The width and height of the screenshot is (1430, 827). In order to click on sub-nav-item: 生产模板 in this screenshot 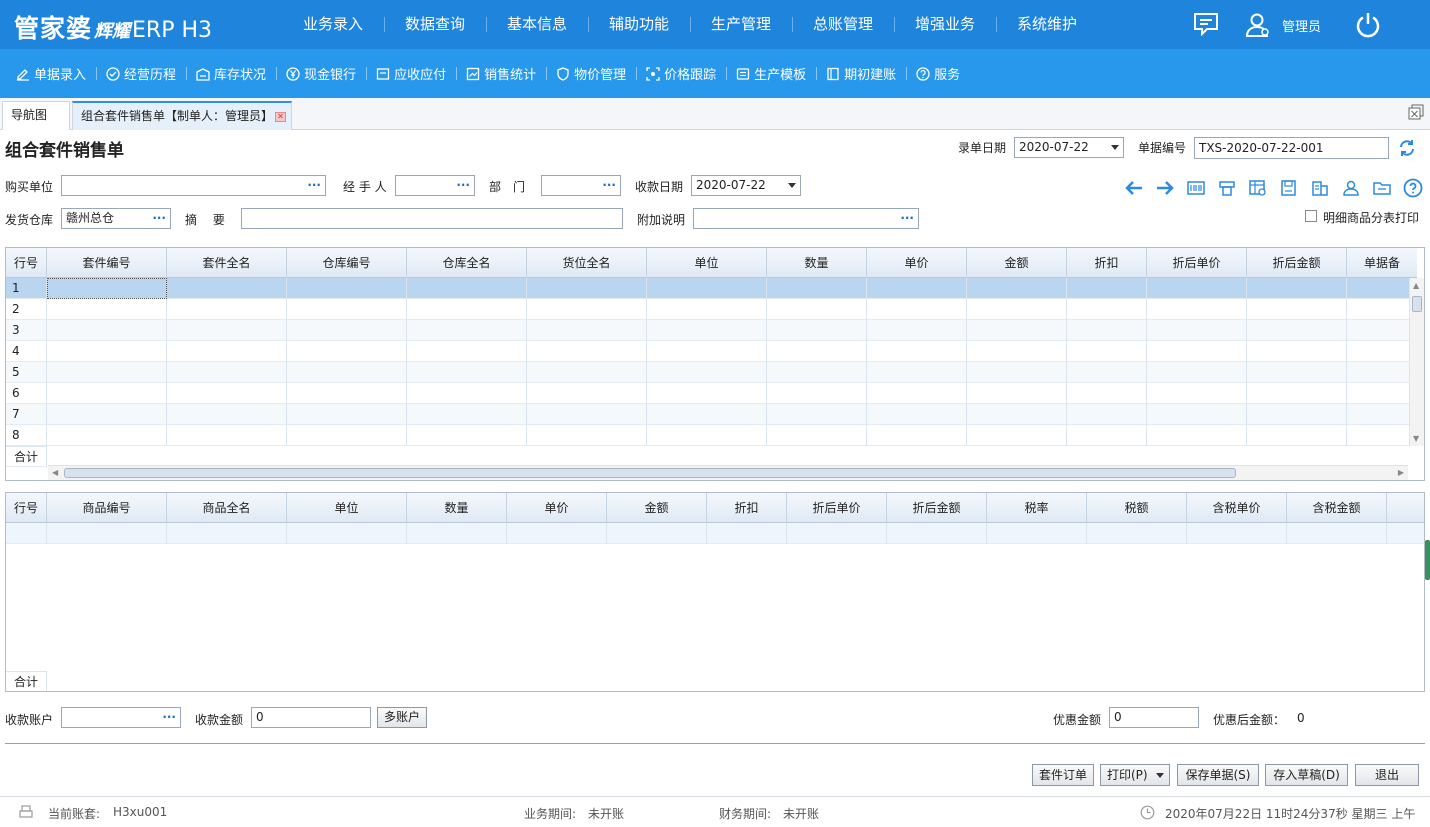, I will do `click(771, 73)`.